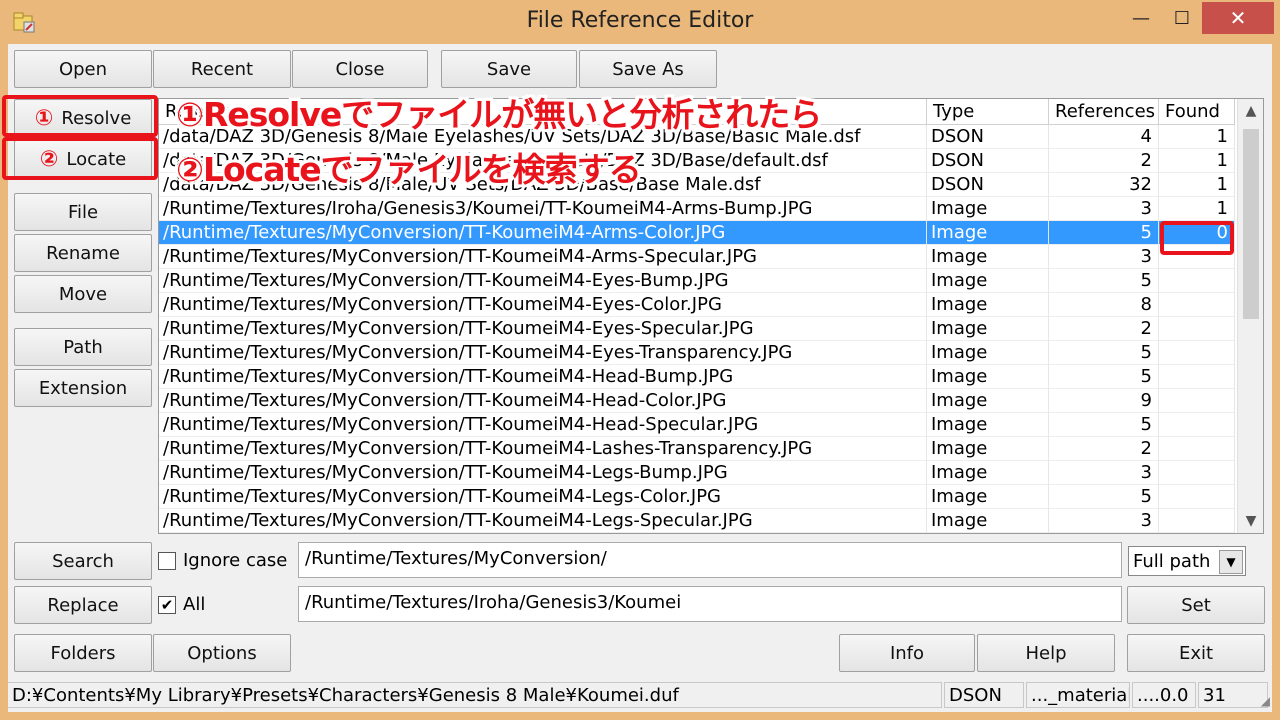 The image size is (1280, 720). Describe the element at coordinates (222, 653) in the screenshot. I see `options-button: Options` at that location.